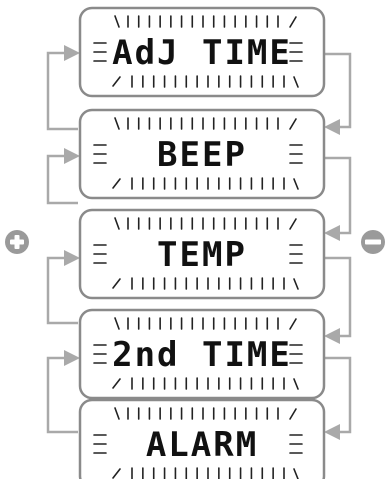 The width and height of the screenshot is (387, 479). I want to click on lcd-screen: AdJ TIME, so click(202, 52).